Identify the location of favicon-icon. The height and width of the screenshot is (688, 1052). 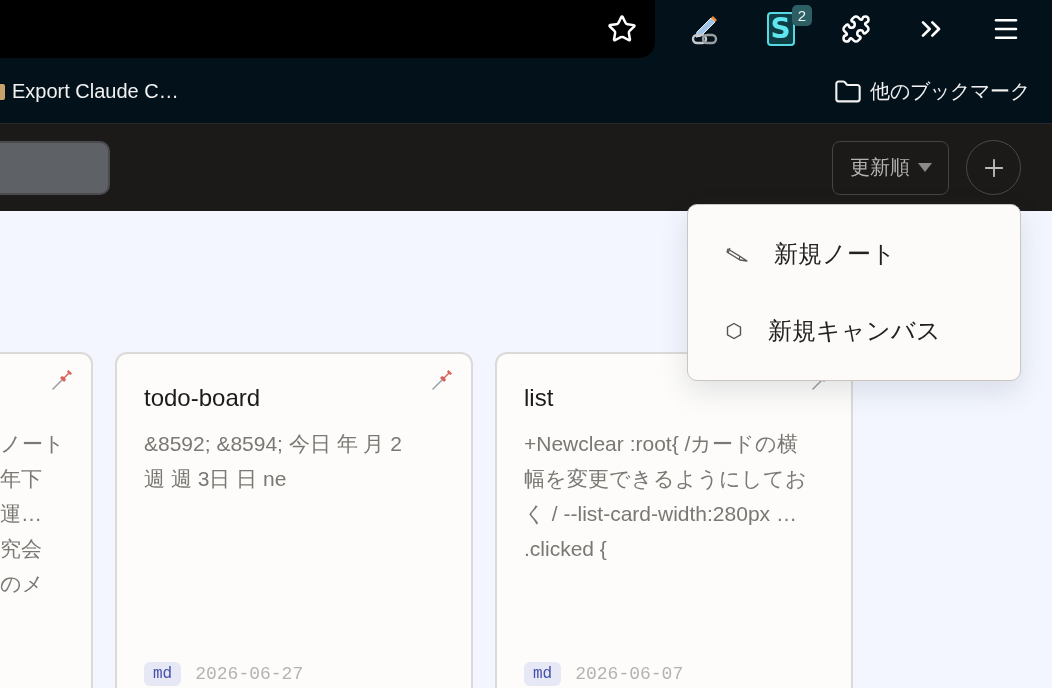
(2, 91).